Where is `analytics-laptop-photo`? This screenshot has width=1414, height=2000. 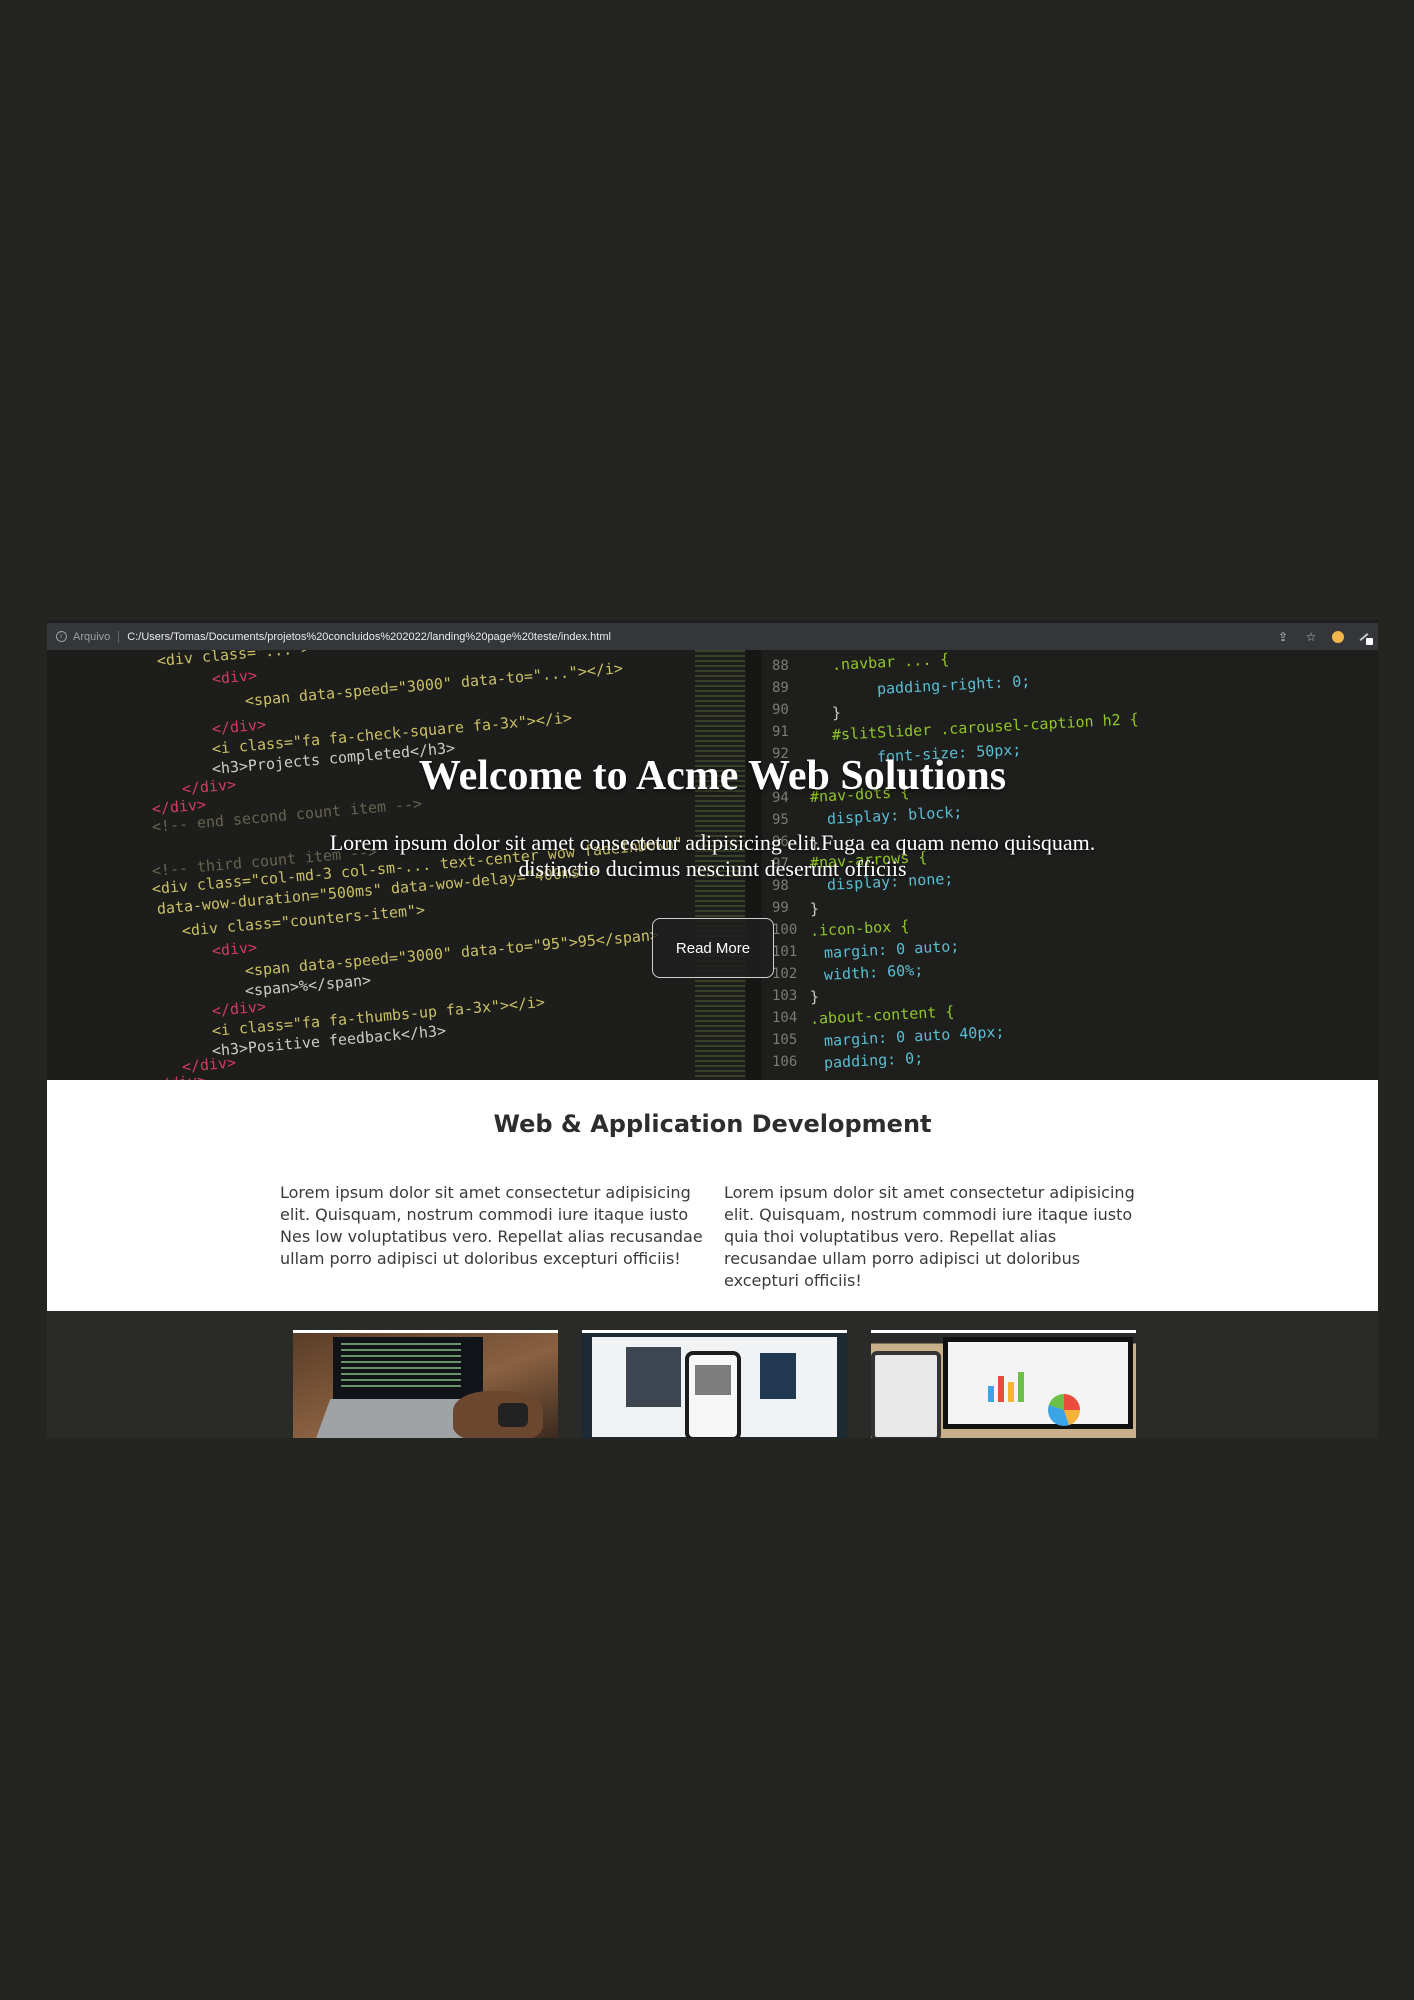 analytics-laptop-photo is located at coordinates (1003, 1384).